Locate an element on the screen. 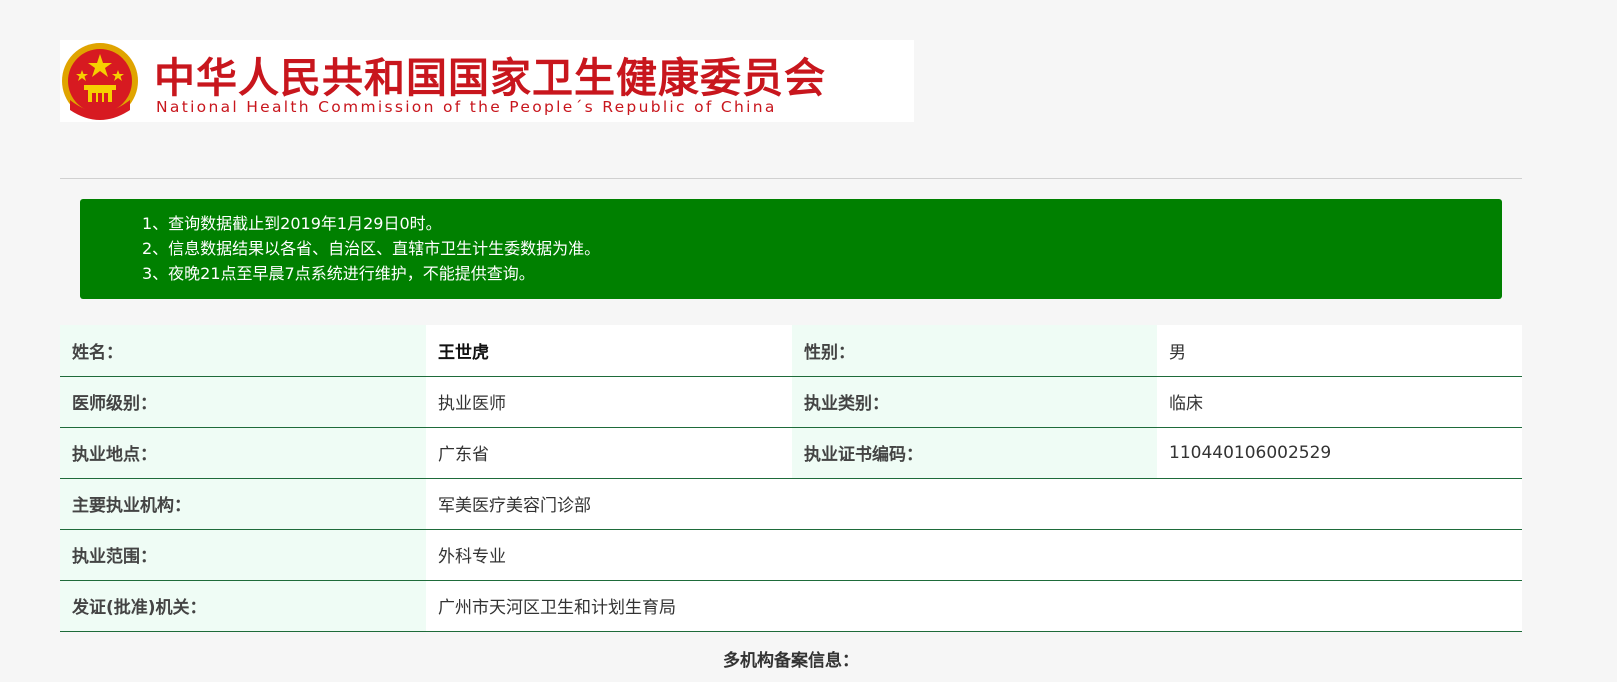 This screenshot has height=682, width=1617. cert-label: 执业证书编码： is located at coordinates (974, 453).